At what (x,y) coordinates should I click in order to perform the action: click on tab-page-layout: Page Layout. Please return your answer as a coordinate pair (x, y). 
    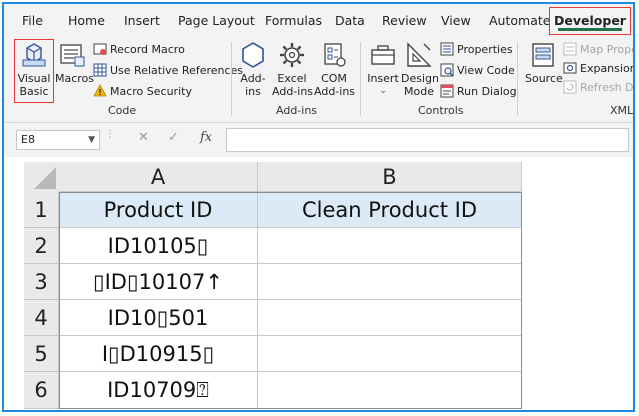
    Looking at the image, I should click on (216, 21).